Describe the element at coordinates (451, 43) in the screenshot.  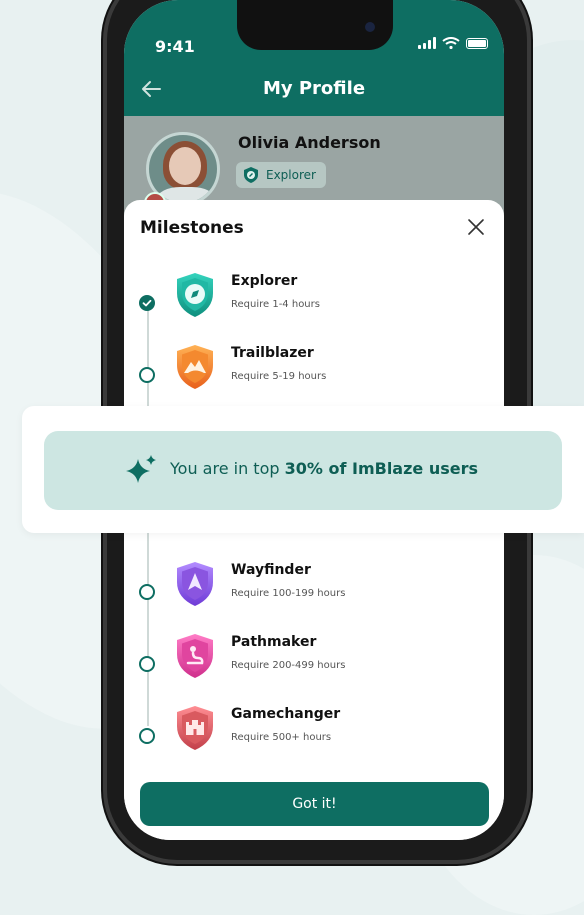
I see `wifi-icon` at that location.